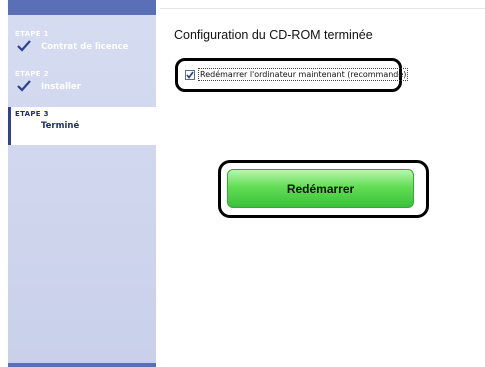  Describe the element at coordinates (61, 87) in the screenshot. I see `step-2-label: Installer` at that location.